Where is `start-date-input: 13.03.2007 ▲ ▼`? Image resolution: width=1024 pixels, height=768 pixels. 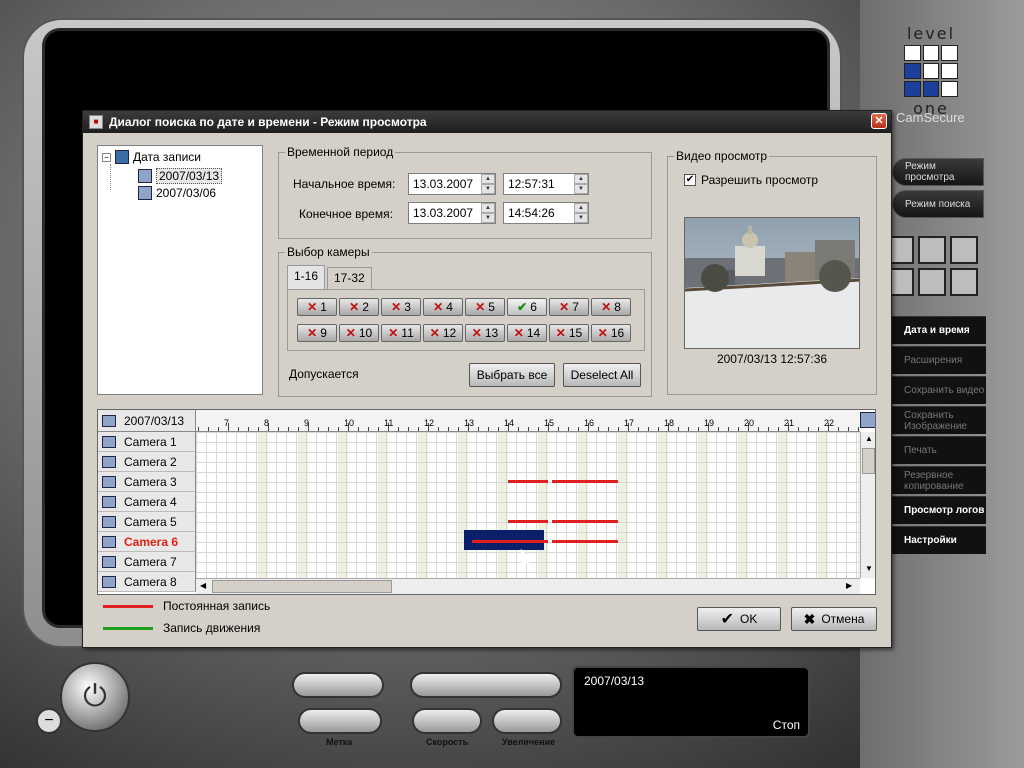 start-date-input: 13.03.2007 ▲ ▼ is located at coordinates (452, 184).